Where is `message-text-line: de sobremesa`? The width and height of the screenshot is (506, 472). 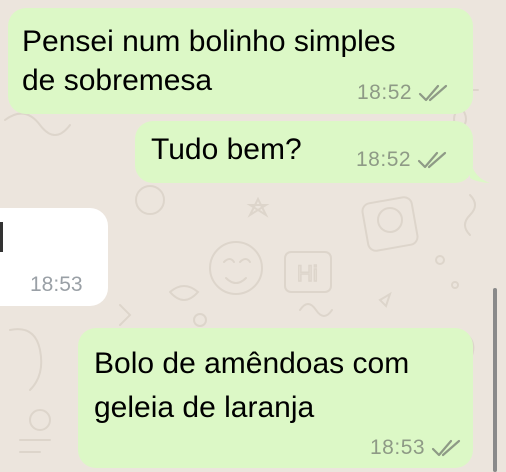
message-text-line: de sobremesa is located at coordinates (117, 80).